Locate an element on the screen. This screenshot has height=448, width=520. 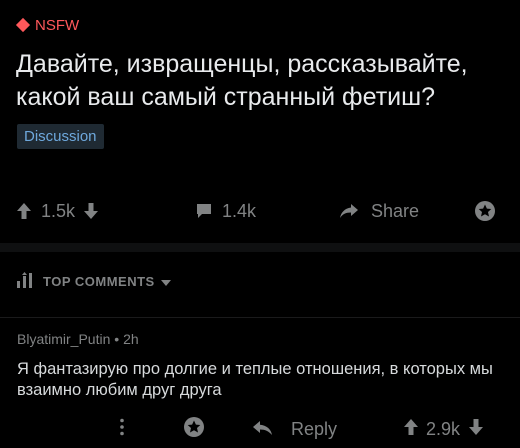
post-save-button is located at coordinates (485, 211).